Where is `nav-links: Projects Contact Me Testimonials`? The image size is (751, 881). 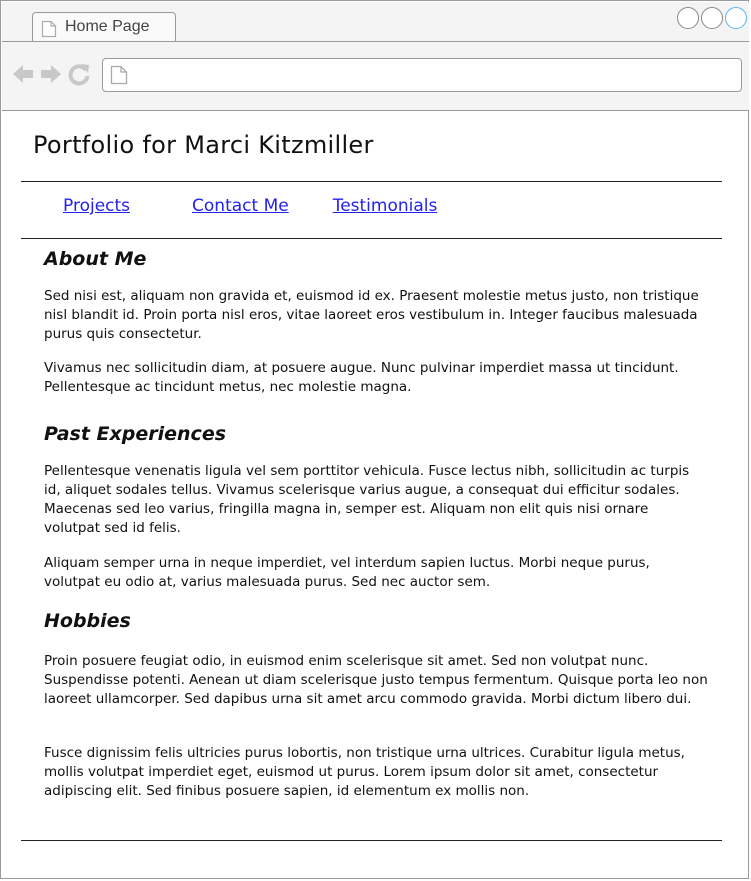 nav-links: Projects Contact Me Testimonials is located at coordinates (250, 206).